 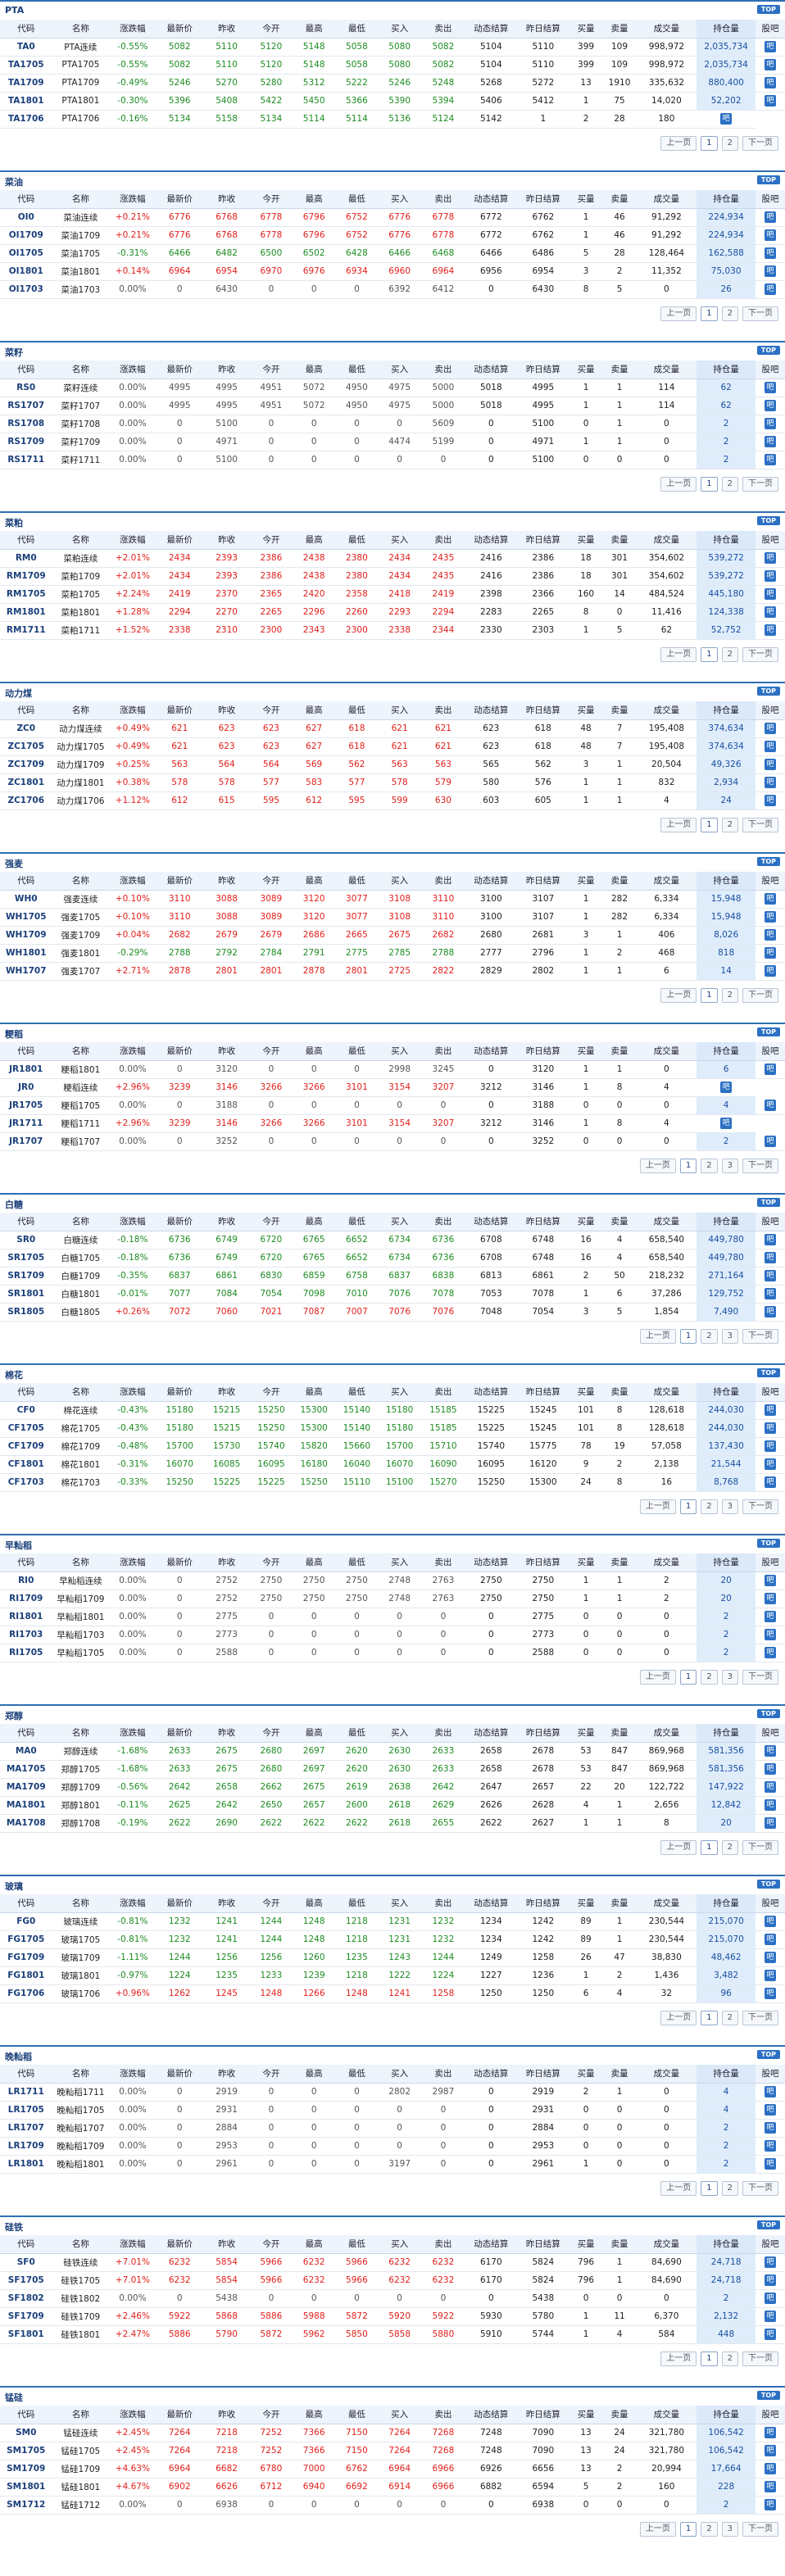 What do you see at coordinates (26, 253) in the screenshot?
I see `contract-code: OI1705` at bounding box center [26, 253].